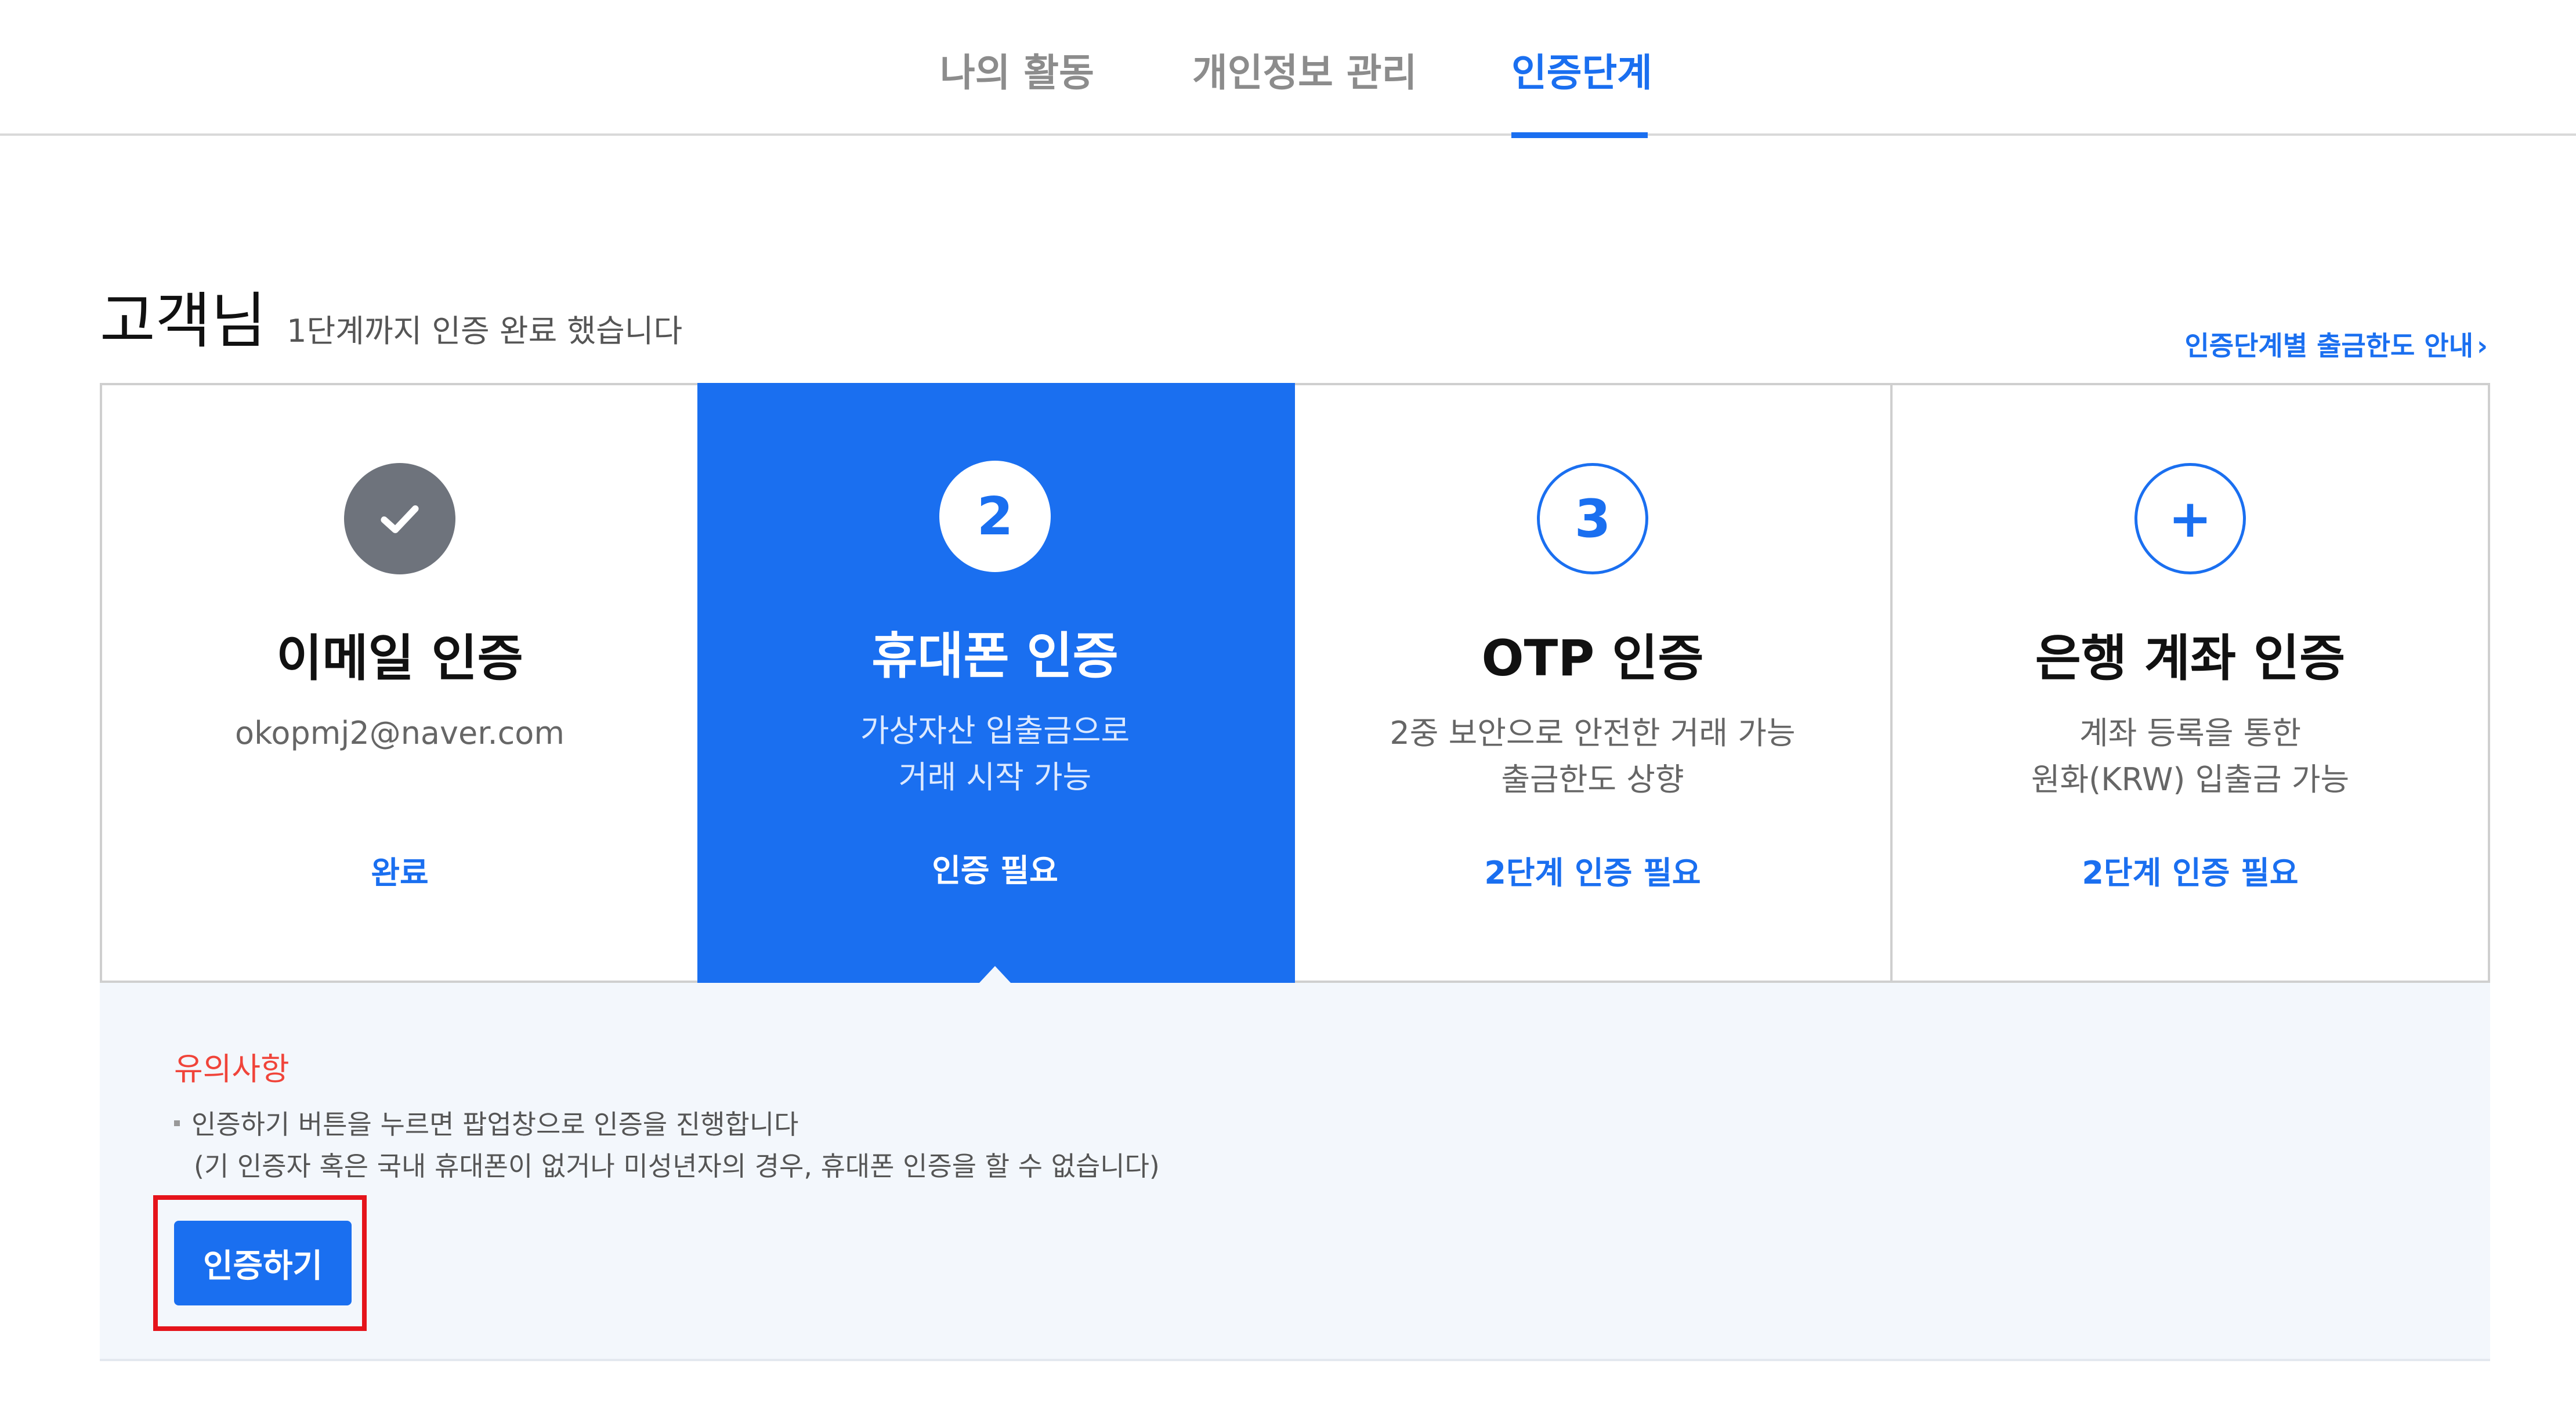  I want to click on tab-verification-level: 인증단계, so click(1581, 90).